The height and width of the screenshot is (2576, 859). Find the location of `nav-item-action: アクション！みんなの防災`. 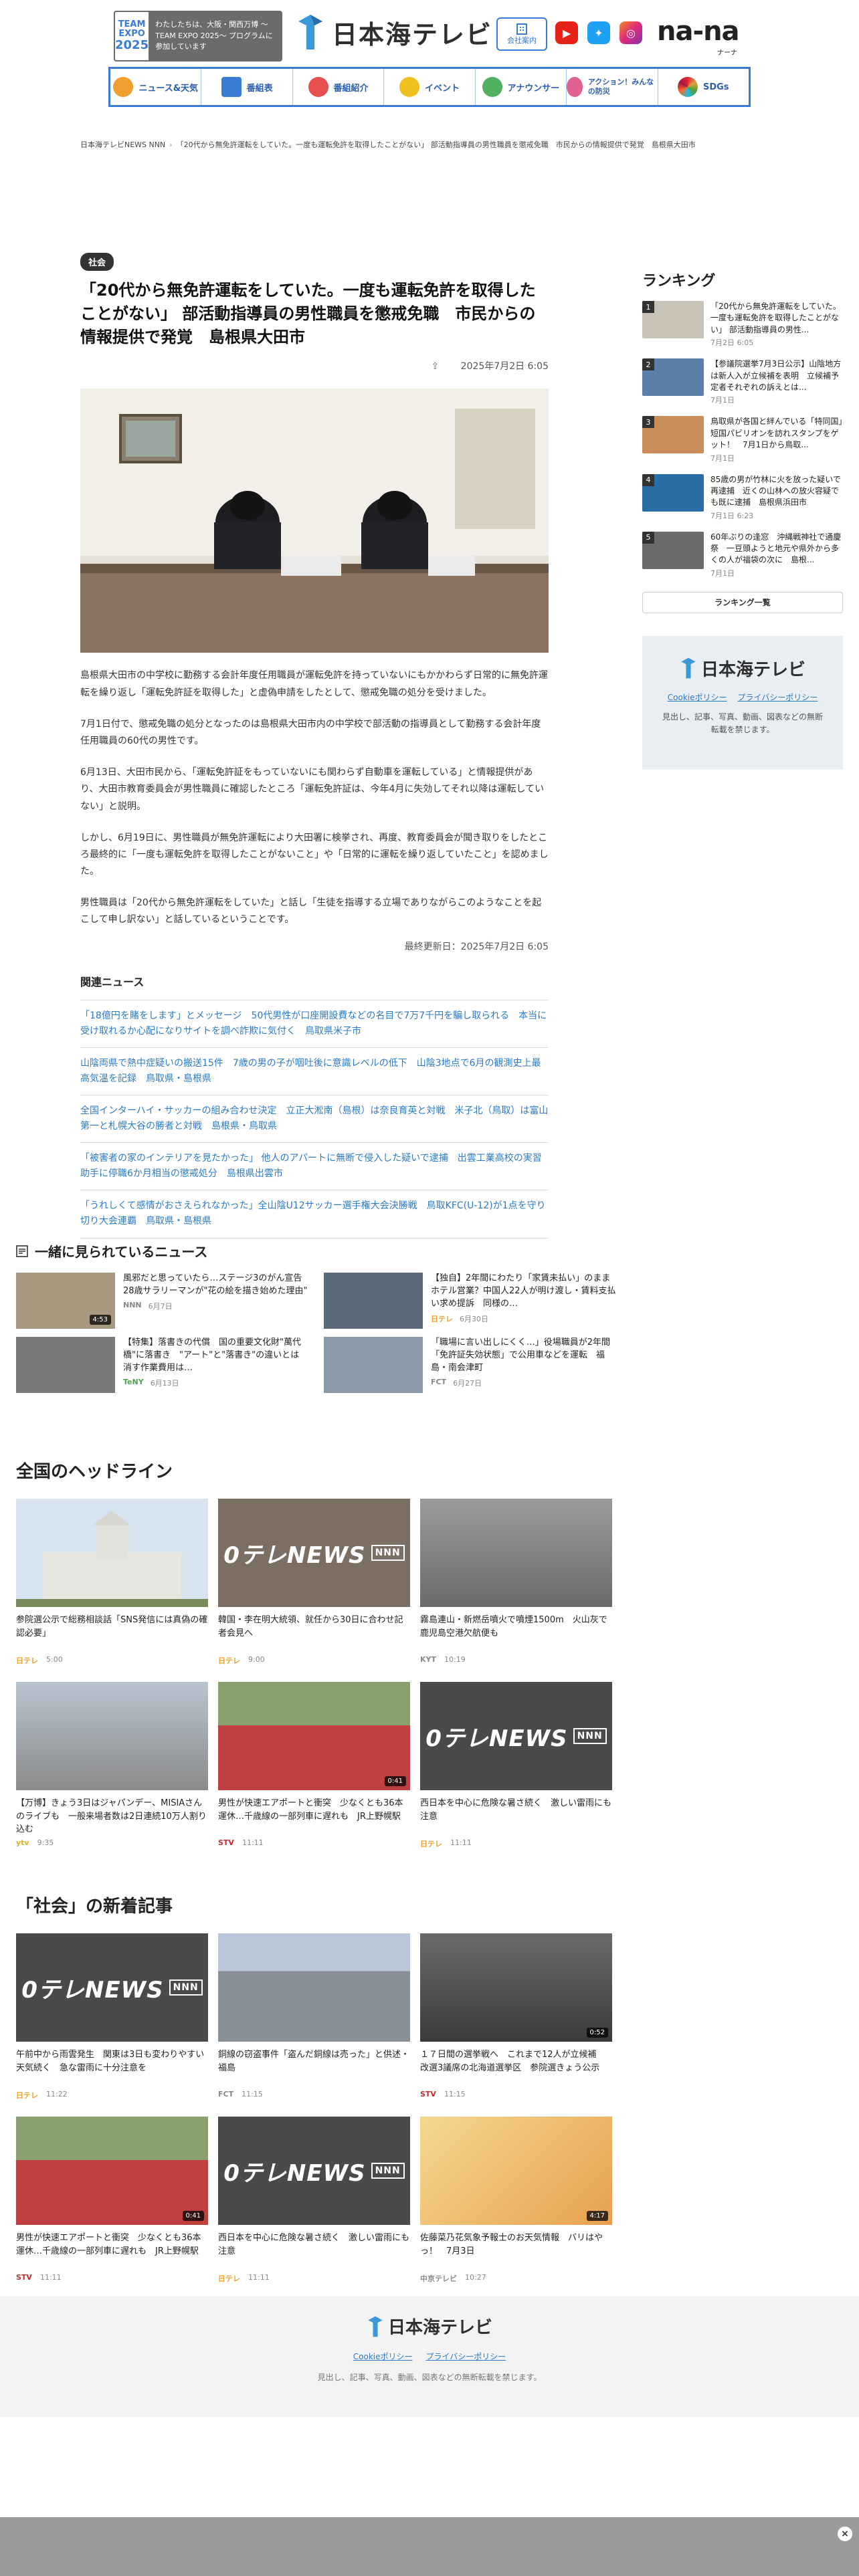

nav-item-action: アクション！みんなの防災 is located at coordinates (612, 87).